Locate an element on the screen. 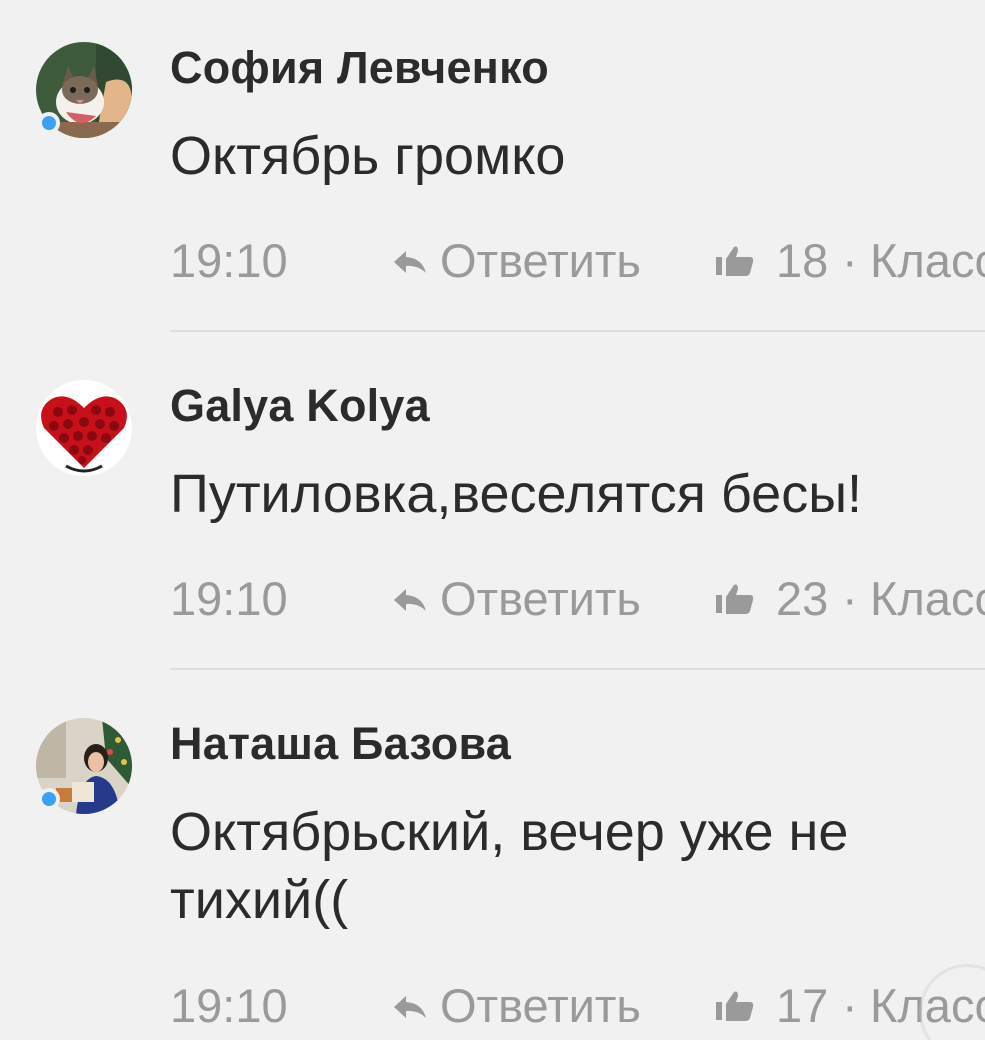  likes-count: 17 is located at coordinates (802, 1005).